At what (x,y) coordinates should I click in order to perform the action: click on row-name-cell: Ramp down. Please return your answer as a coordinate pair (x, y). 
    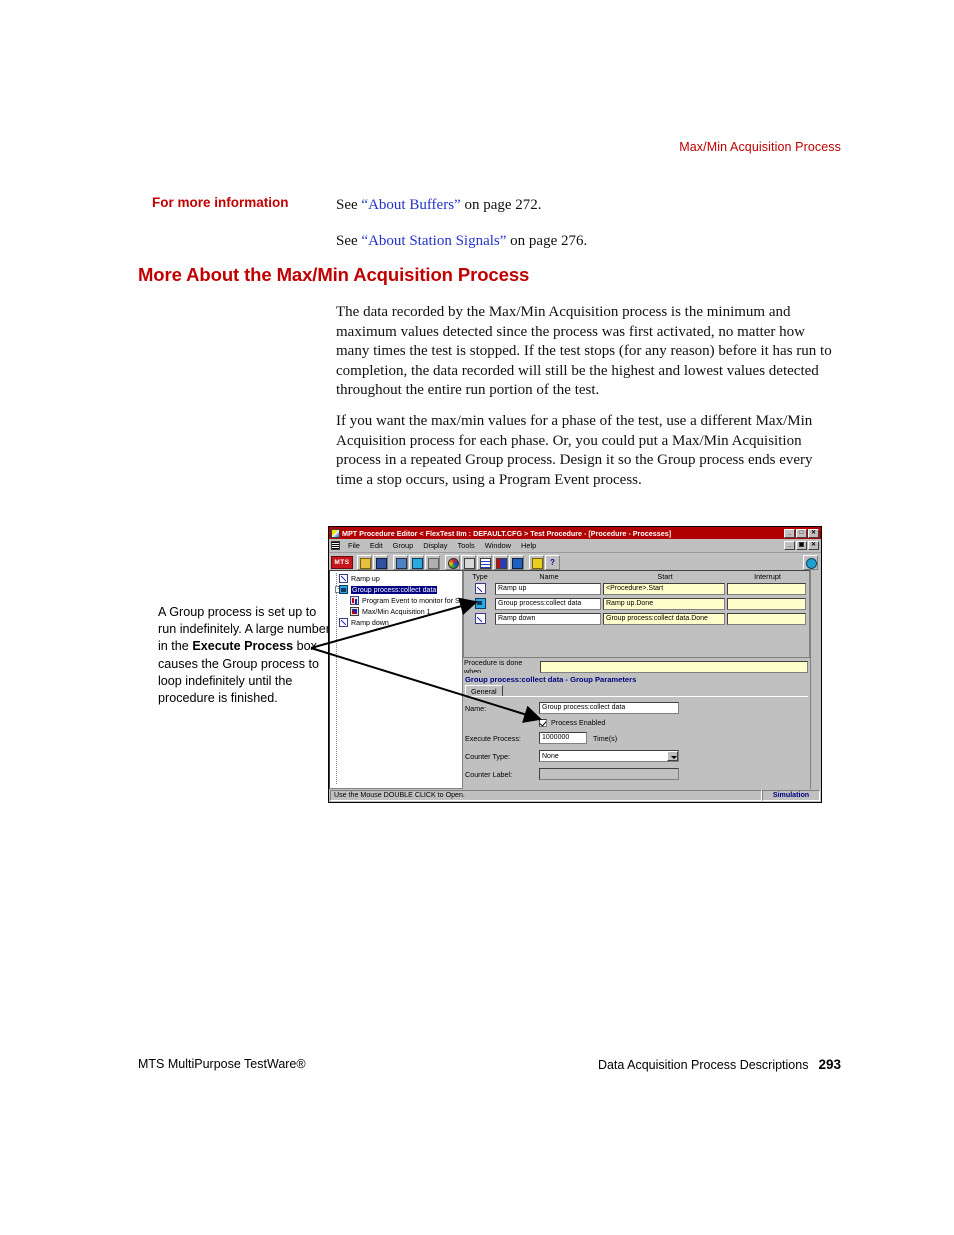
    Looking at the image, I should click on (548, 618).